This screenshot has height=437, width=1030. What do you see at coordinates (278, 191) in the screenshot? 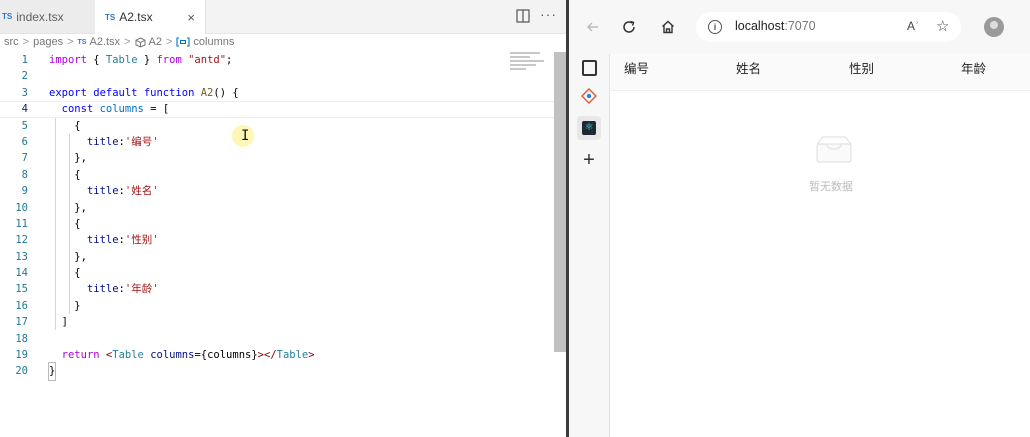
I see `code-line-9: 9 title:'姓名'` at bounding box center [278, 191].